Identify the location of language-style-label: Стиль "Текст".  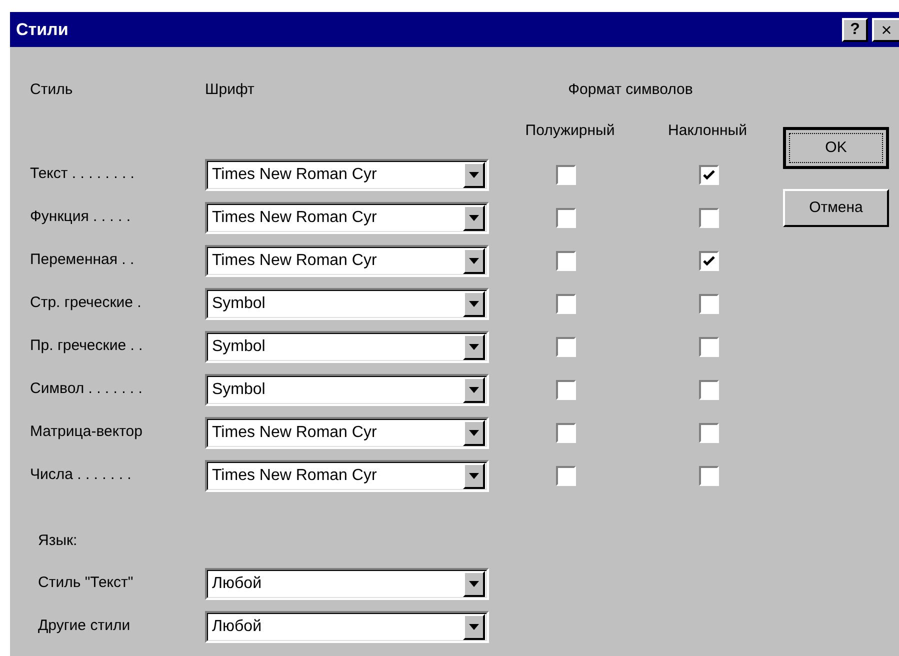
(85, 583).